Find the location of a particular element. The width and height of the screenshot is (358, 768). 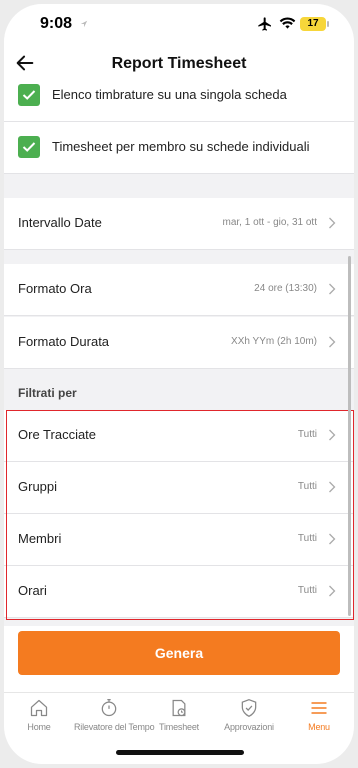

date-range-value: mar, 1 ott - gio, 31 ott is located at coordinates (270, 222).